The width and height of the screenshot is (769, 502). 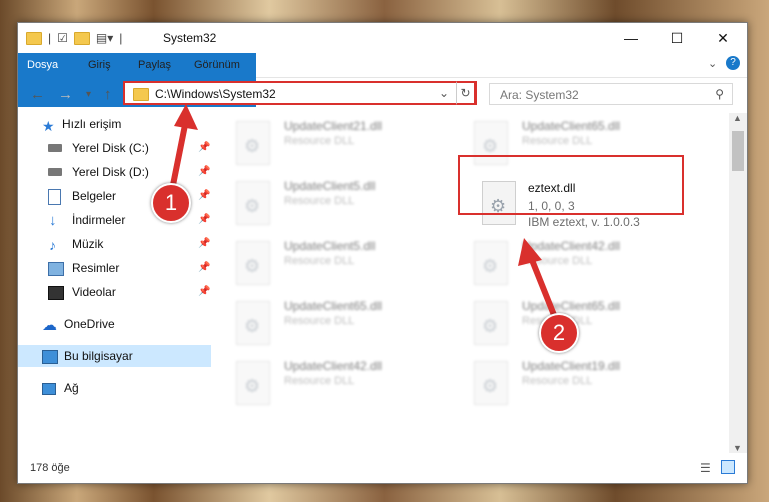 What do you see at coordinates (559, 333) in the screenshot?
I see `step-2-badge: 2` at bounding box center [559, 333].